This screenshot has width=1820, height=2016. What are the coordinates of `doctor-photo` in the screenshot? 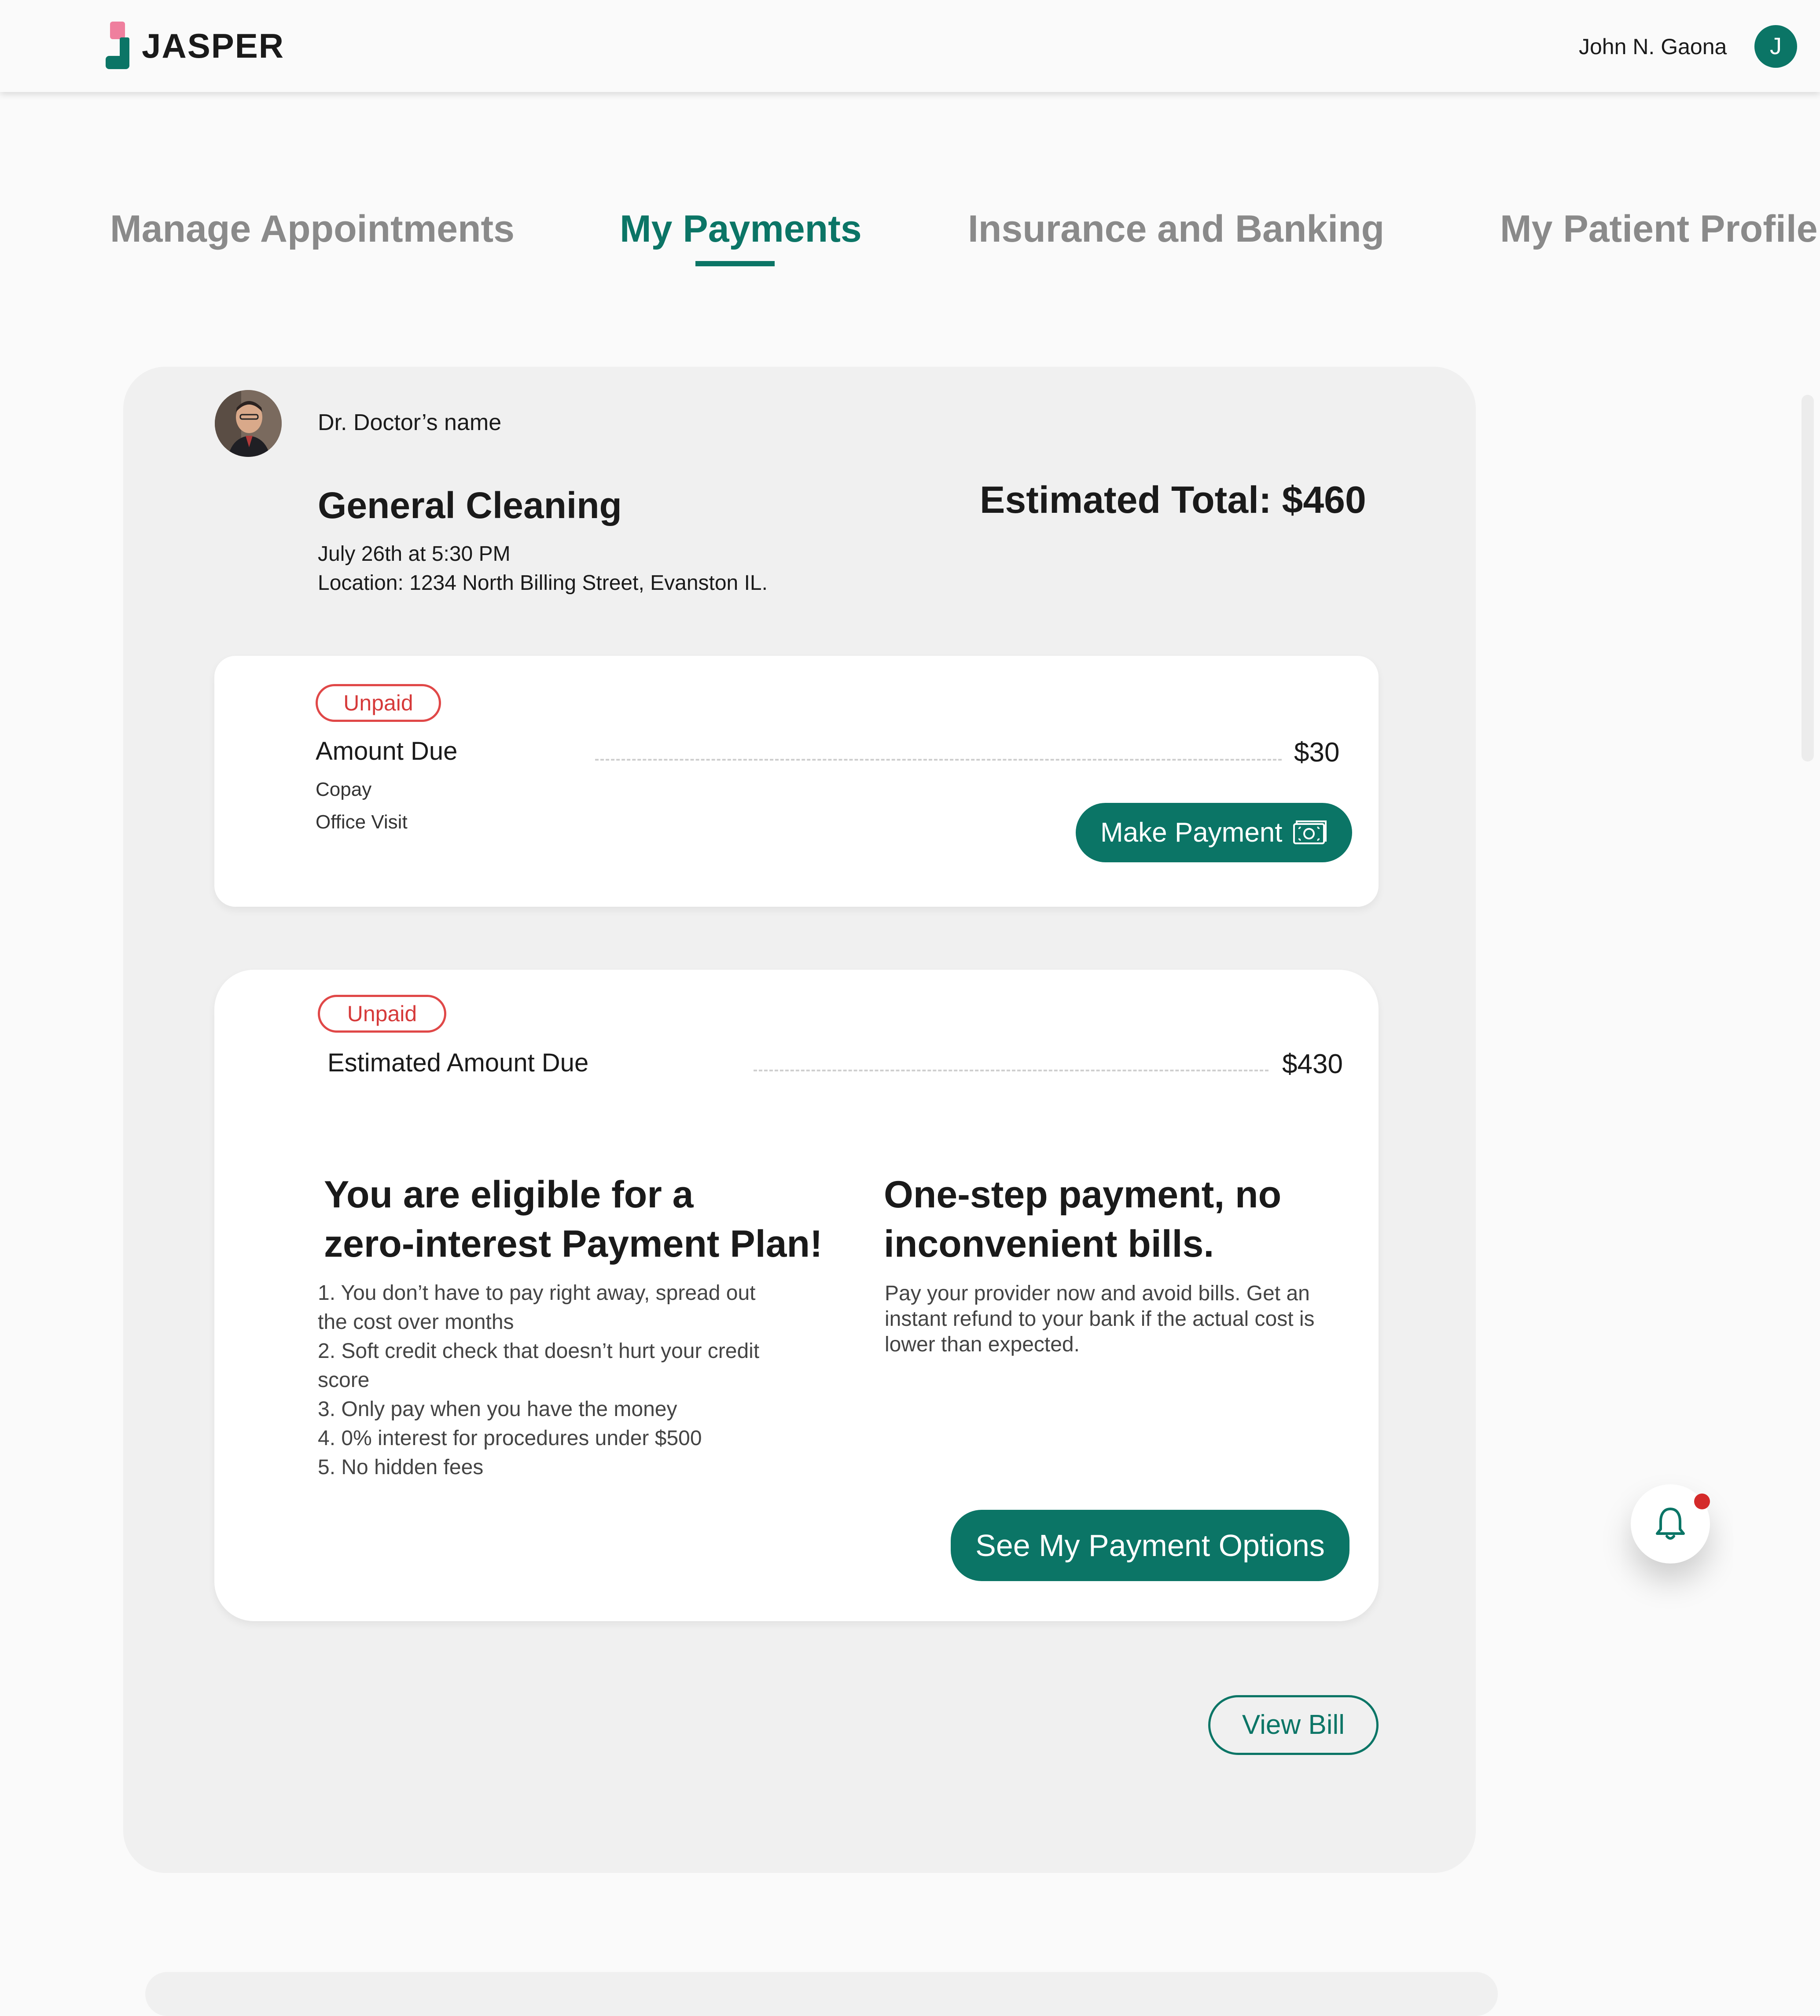 It's located at (248, 423).